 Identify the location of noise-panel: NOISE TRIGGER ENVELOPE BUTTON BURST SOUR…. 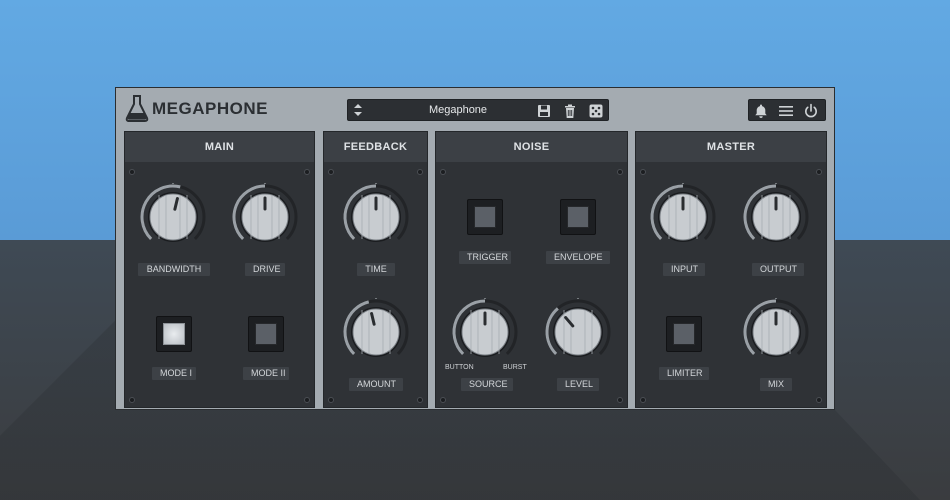
(531, 269).